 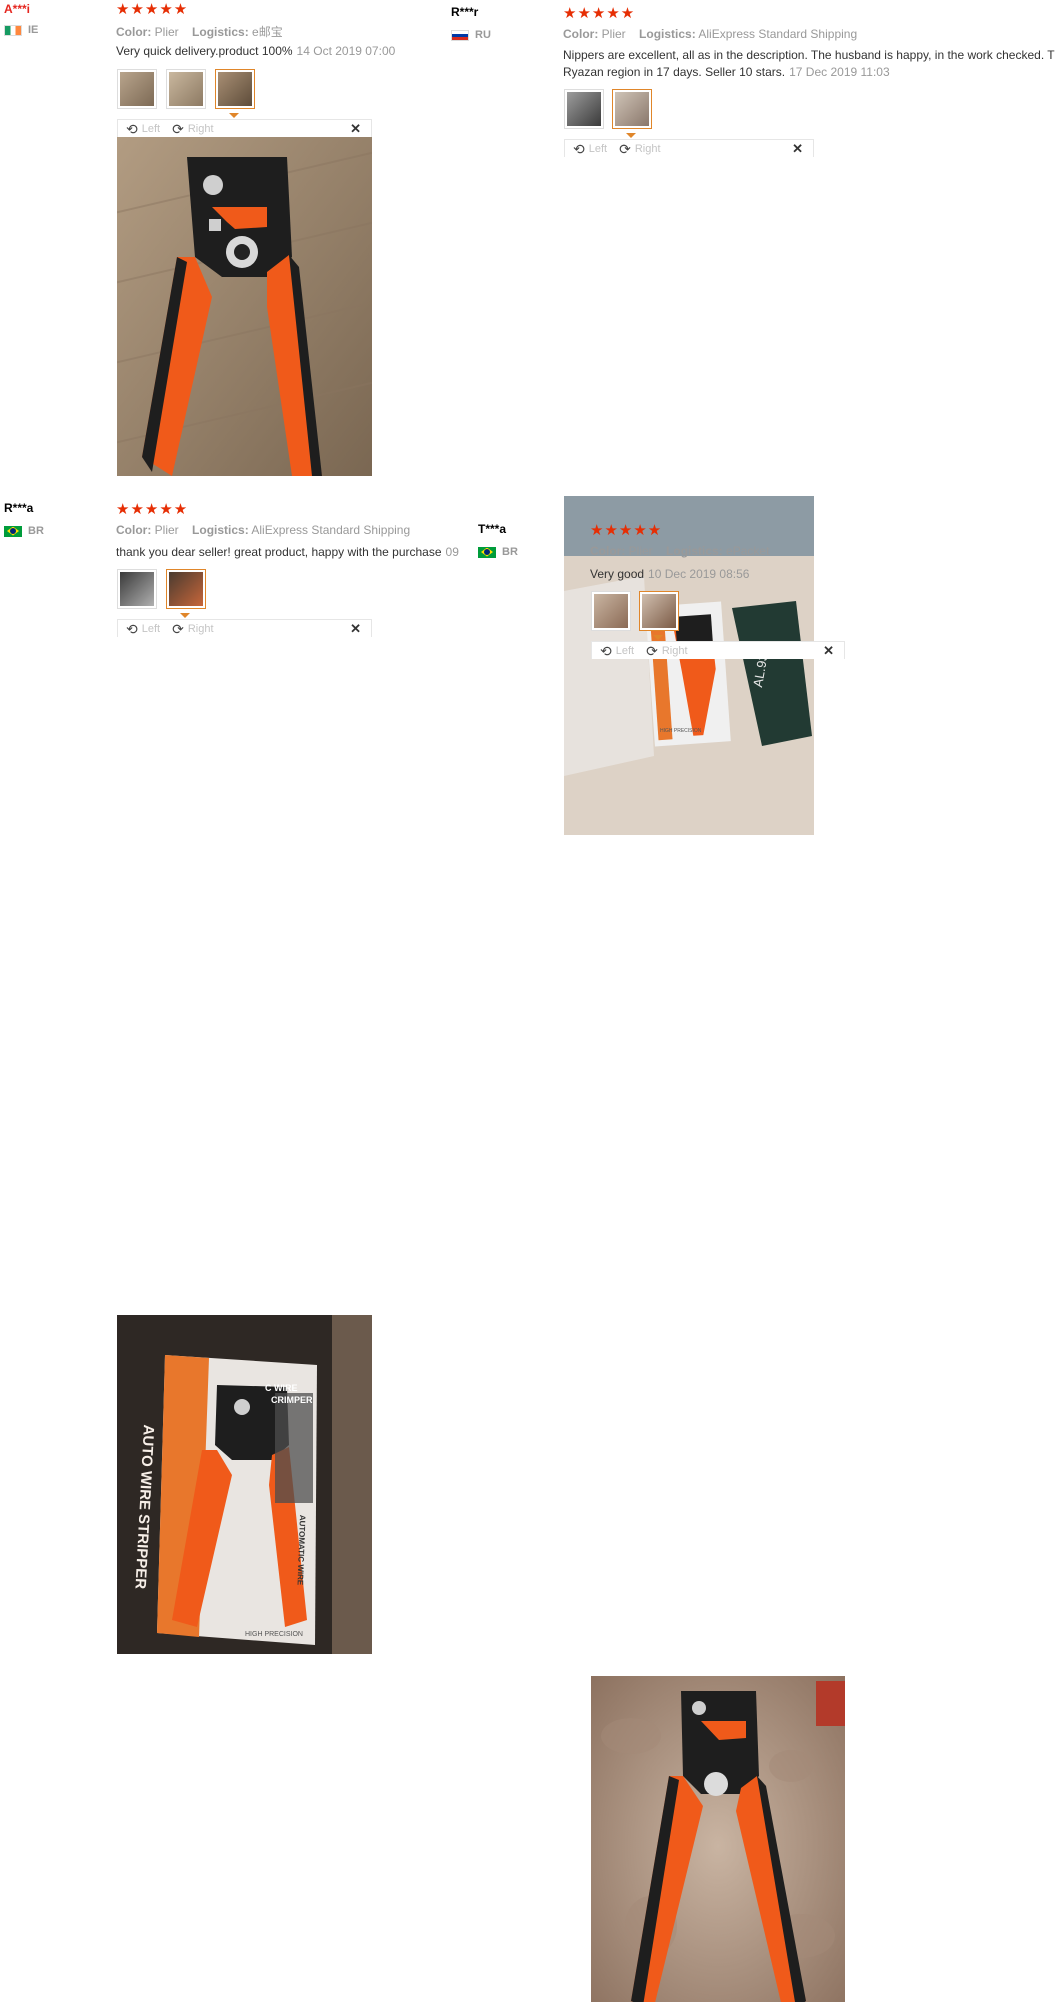 What do you see at coordinates (492, 529) in the screenshot?
I see `reviewer-name: T***a` at bounding box center [492, 529].